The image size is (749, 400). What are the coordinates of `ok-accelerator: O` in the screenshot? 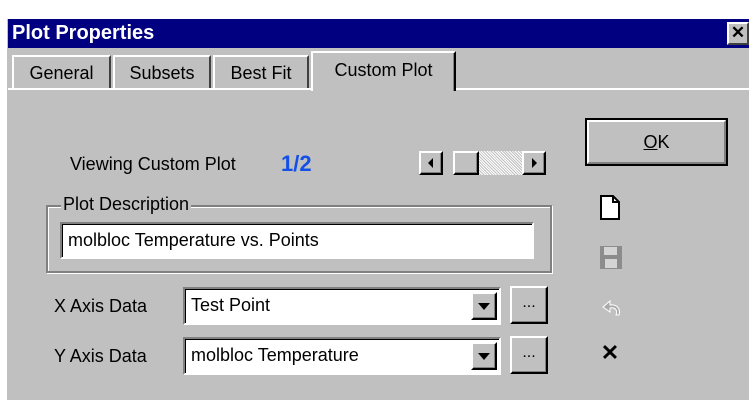 It's located at (650, 142).